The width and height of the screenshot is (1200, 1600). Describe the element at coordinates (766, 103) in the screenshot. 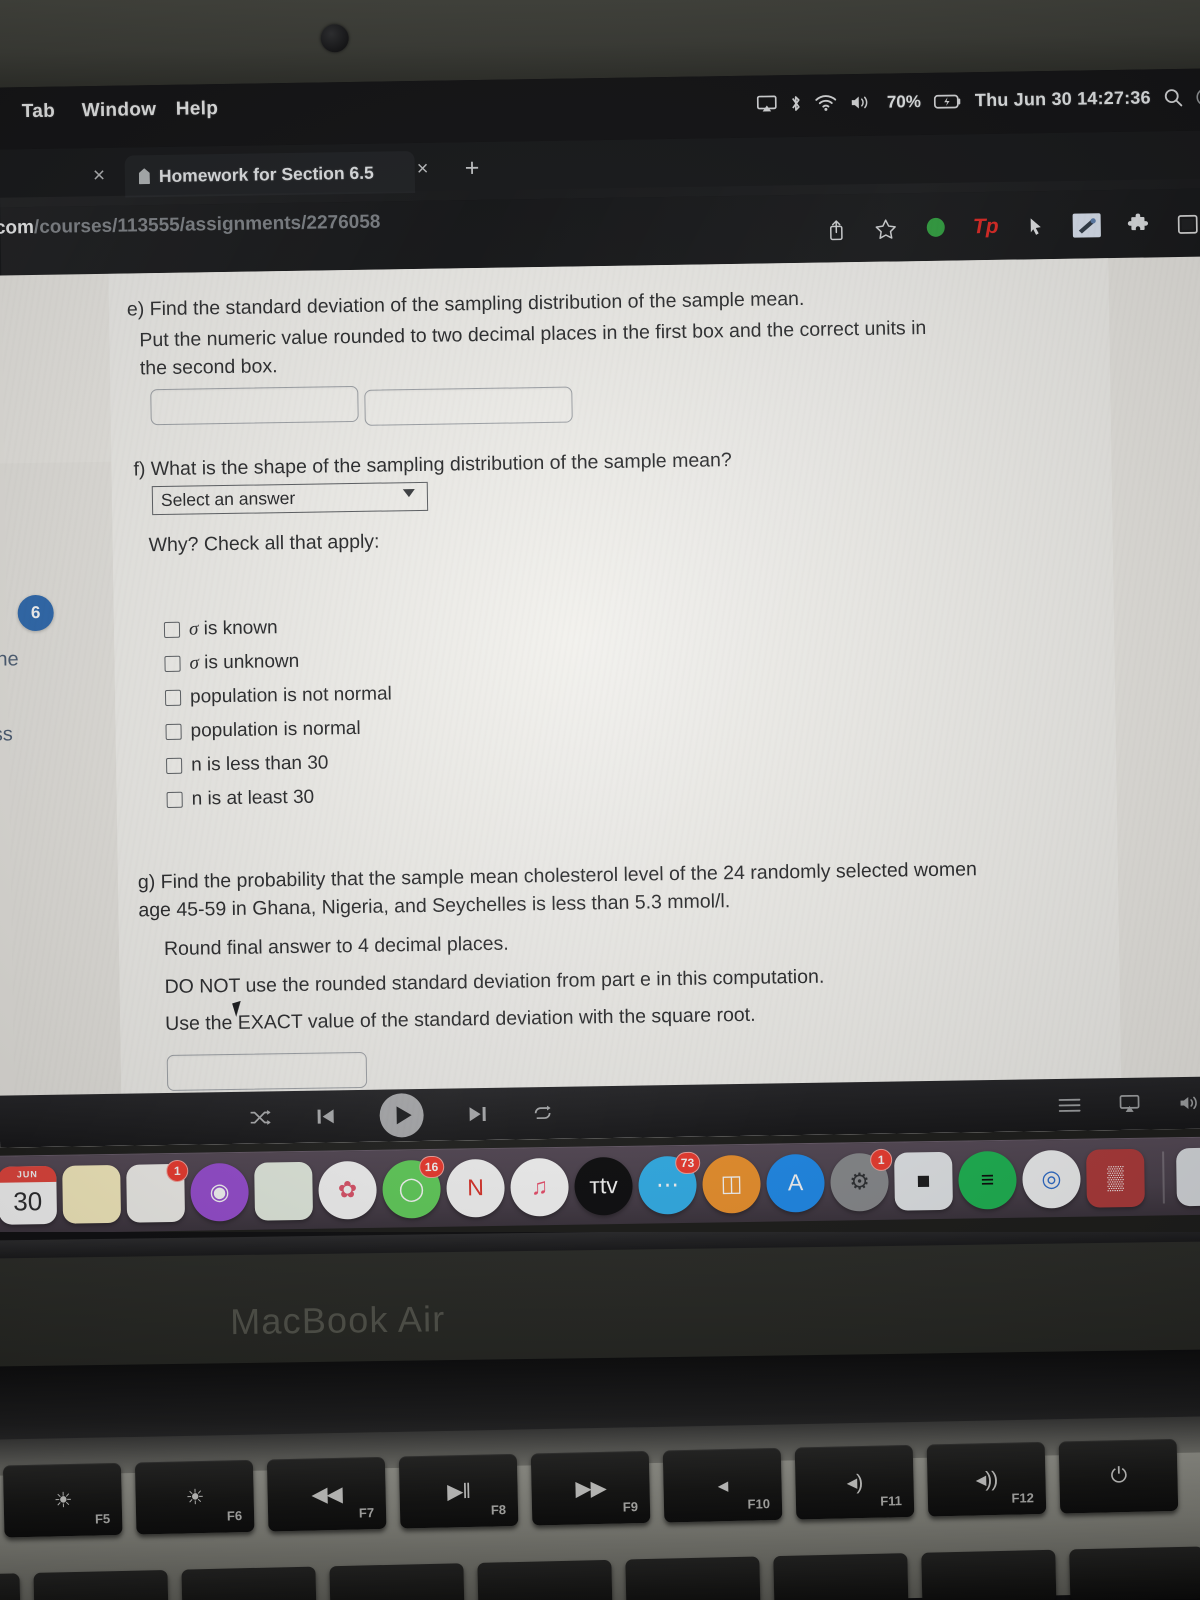

I see `airplay-icon` at that location.